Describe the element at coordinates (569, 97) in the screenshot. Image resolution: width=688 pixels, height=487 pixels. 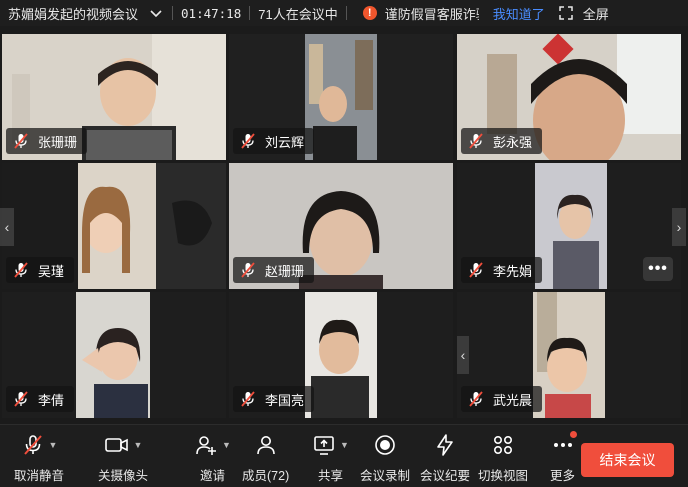
I see `video-tile: 彭永强` at that location.